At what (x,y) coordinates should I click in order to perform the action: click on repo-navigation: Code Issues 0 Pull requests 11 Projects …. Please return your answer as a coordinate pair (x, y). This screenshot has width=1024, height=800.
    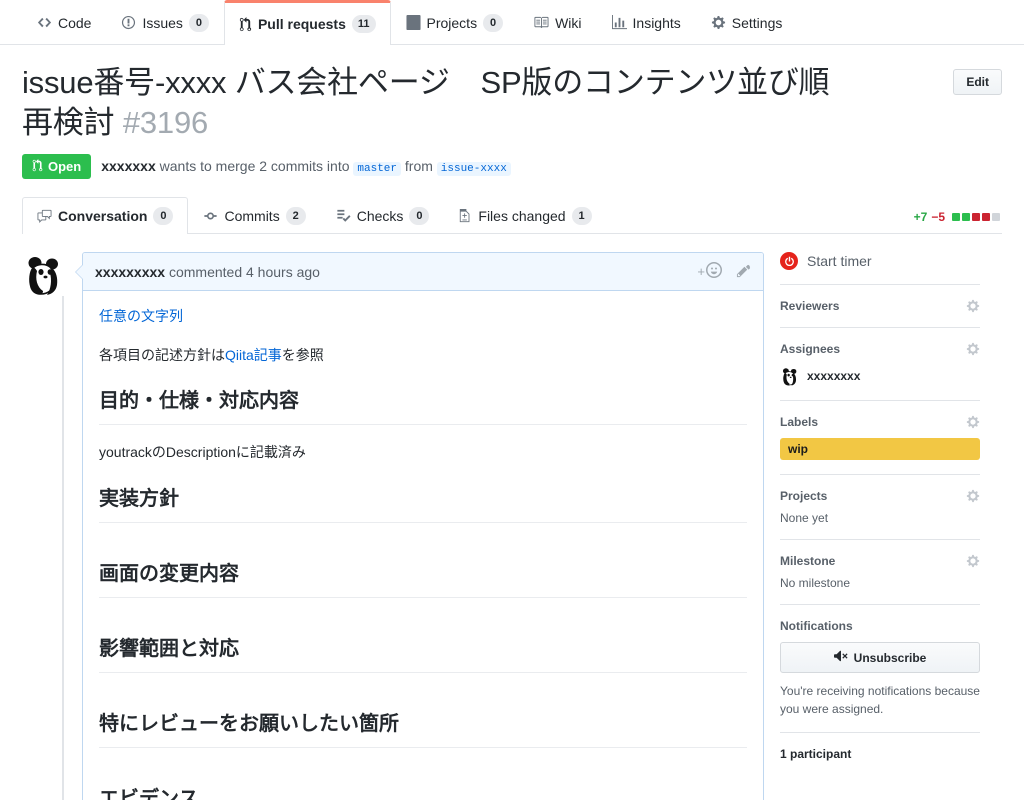
    Looking at the image, I should click on (512, 22).